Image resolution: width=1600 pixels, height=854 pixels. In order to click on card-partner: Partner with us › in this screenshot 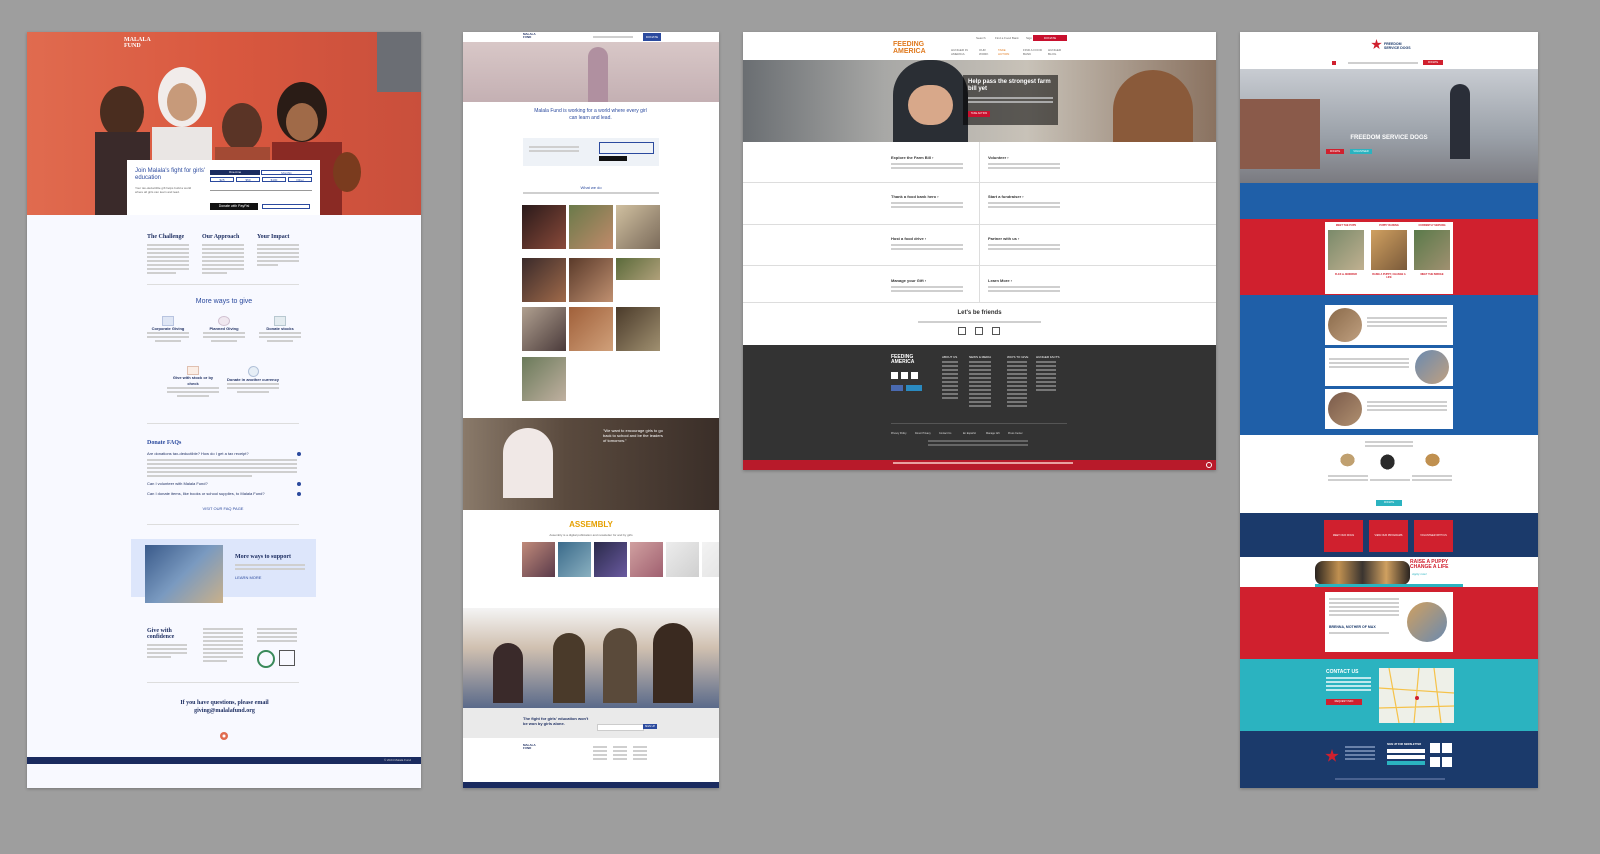, I will do `click(1003, 238)`.